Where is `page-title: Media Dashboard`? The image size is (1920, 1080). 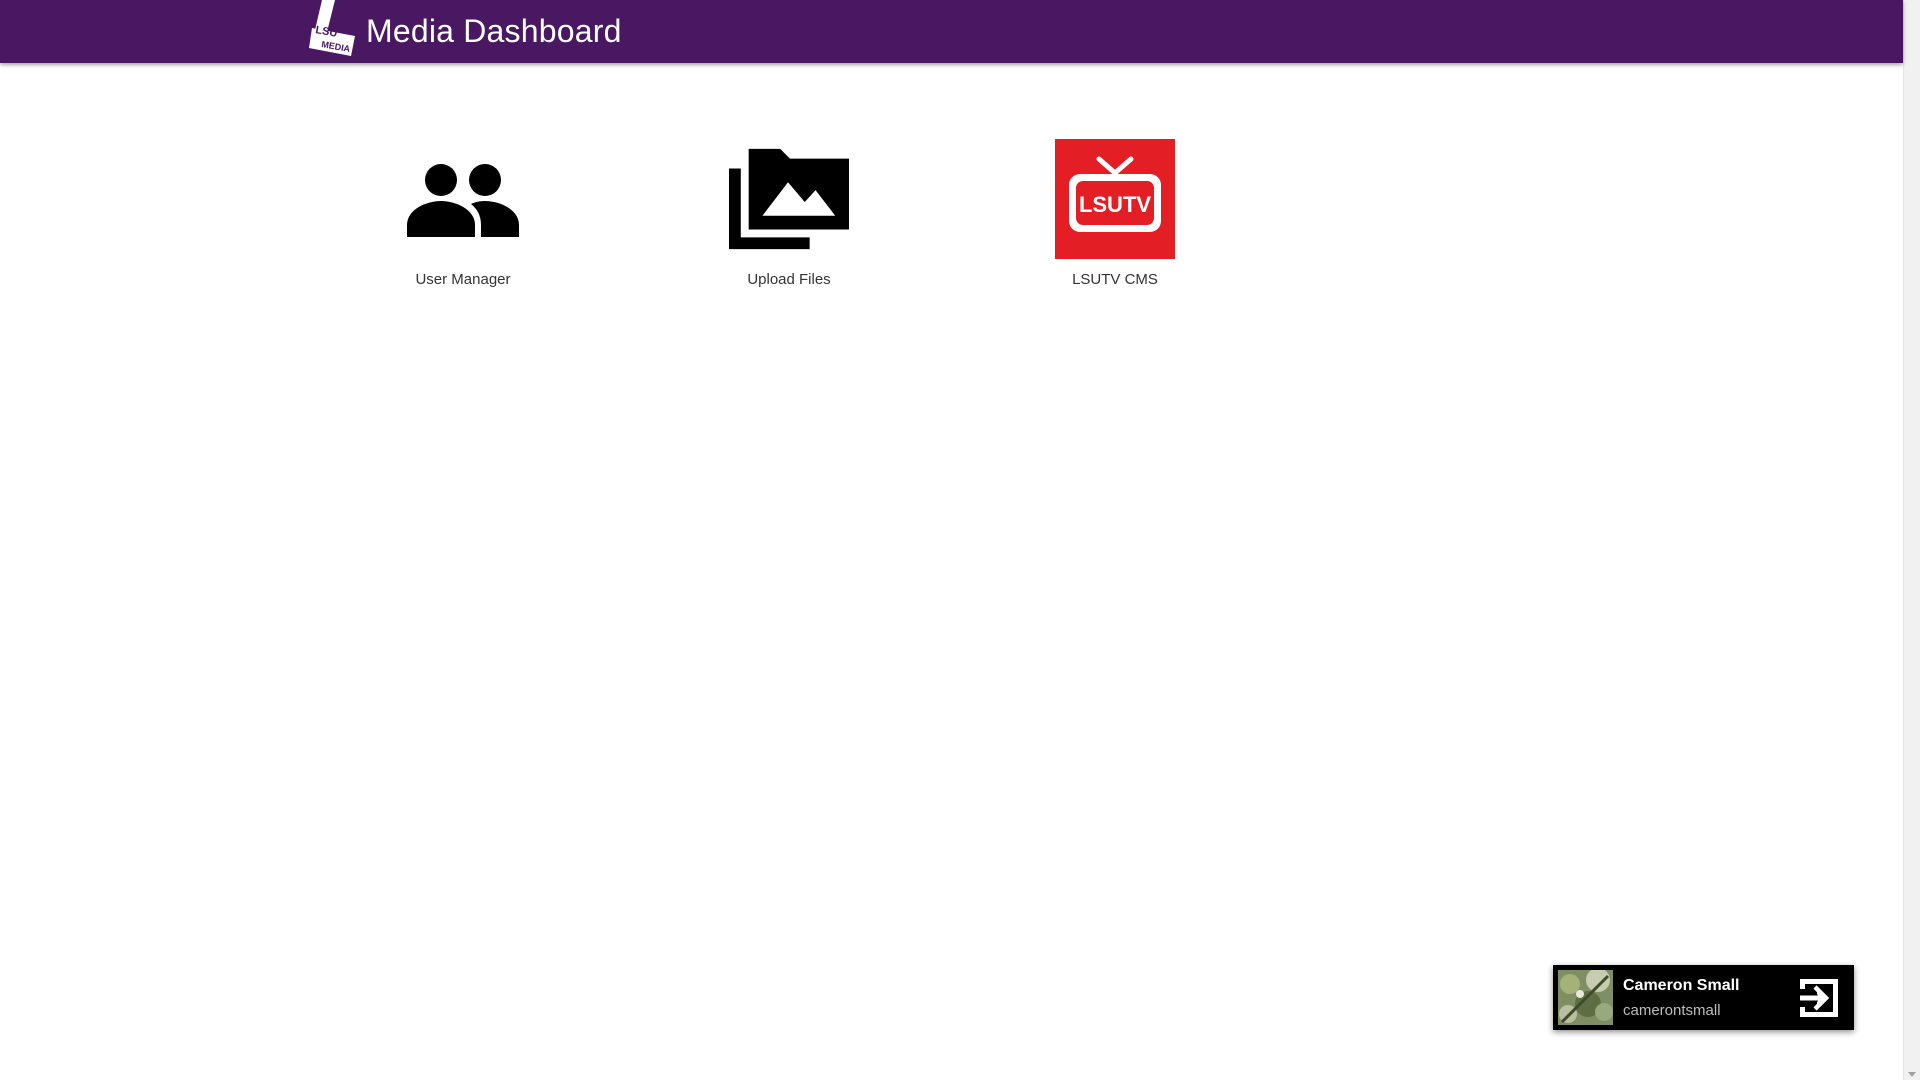
page-title: Media Dashboard is located at coordinates (494, 31).